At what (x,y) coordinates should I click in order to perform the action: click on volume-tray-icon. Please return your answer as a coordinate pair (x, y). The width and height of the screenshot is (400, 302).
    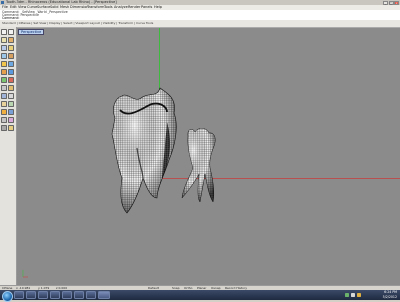
    Looking at the image, I should click on (353, 294).